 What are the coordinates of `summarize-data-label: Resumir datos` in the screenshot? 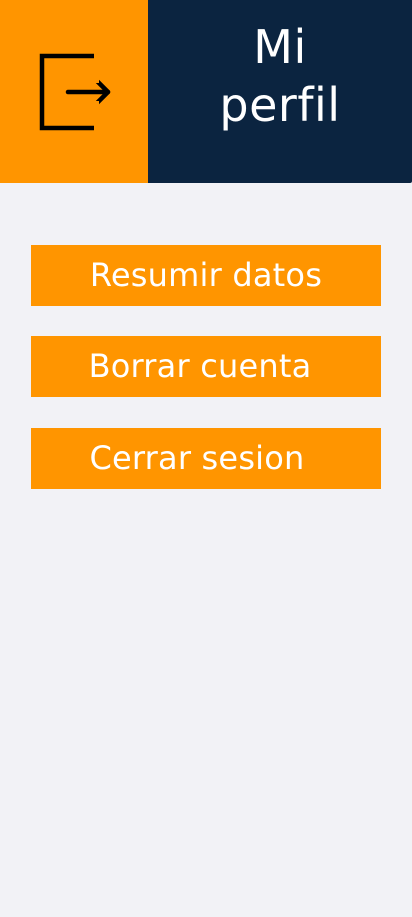 It's located at (206, 275).